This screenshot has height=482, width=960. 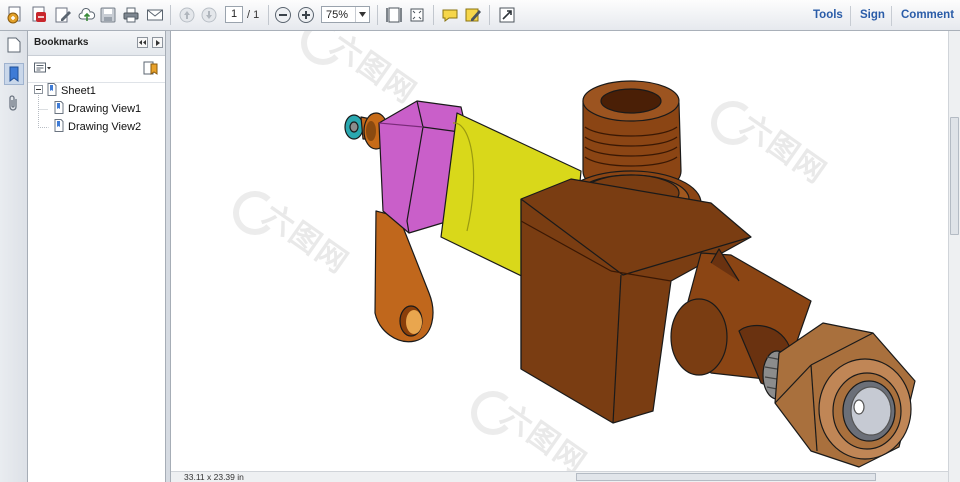 What do you see at coordinates (63, 15) in the screenshot?
I see `edit-icon` at bounding box center [63, 15].